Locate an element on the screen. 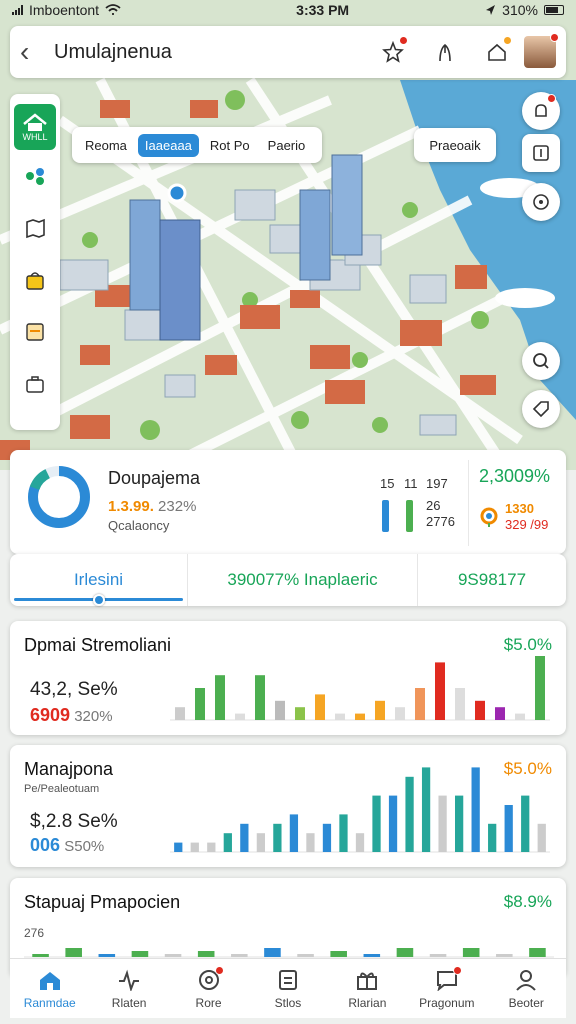 This screenshot has height=1024, width=576. mini-top-2: 197 is located at coordinates (437, 483).